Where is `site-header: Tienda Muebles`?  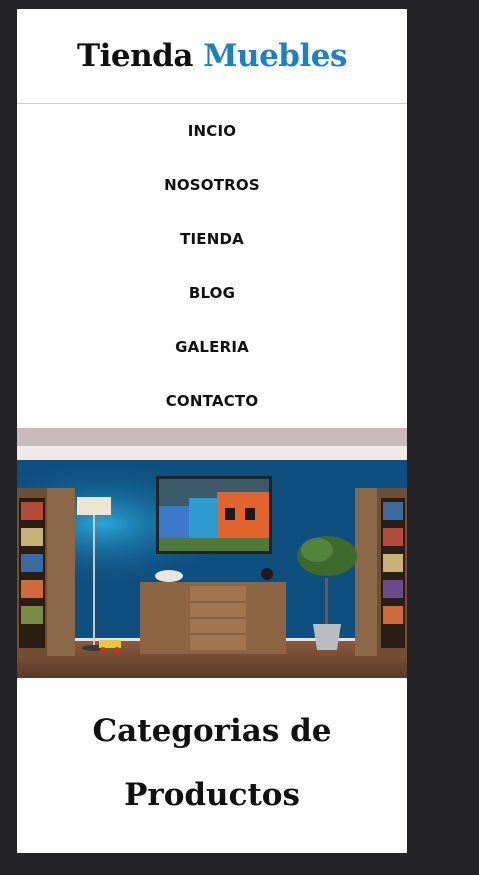
site-header: Tienda Muebles is located at coordinates (212, 56).